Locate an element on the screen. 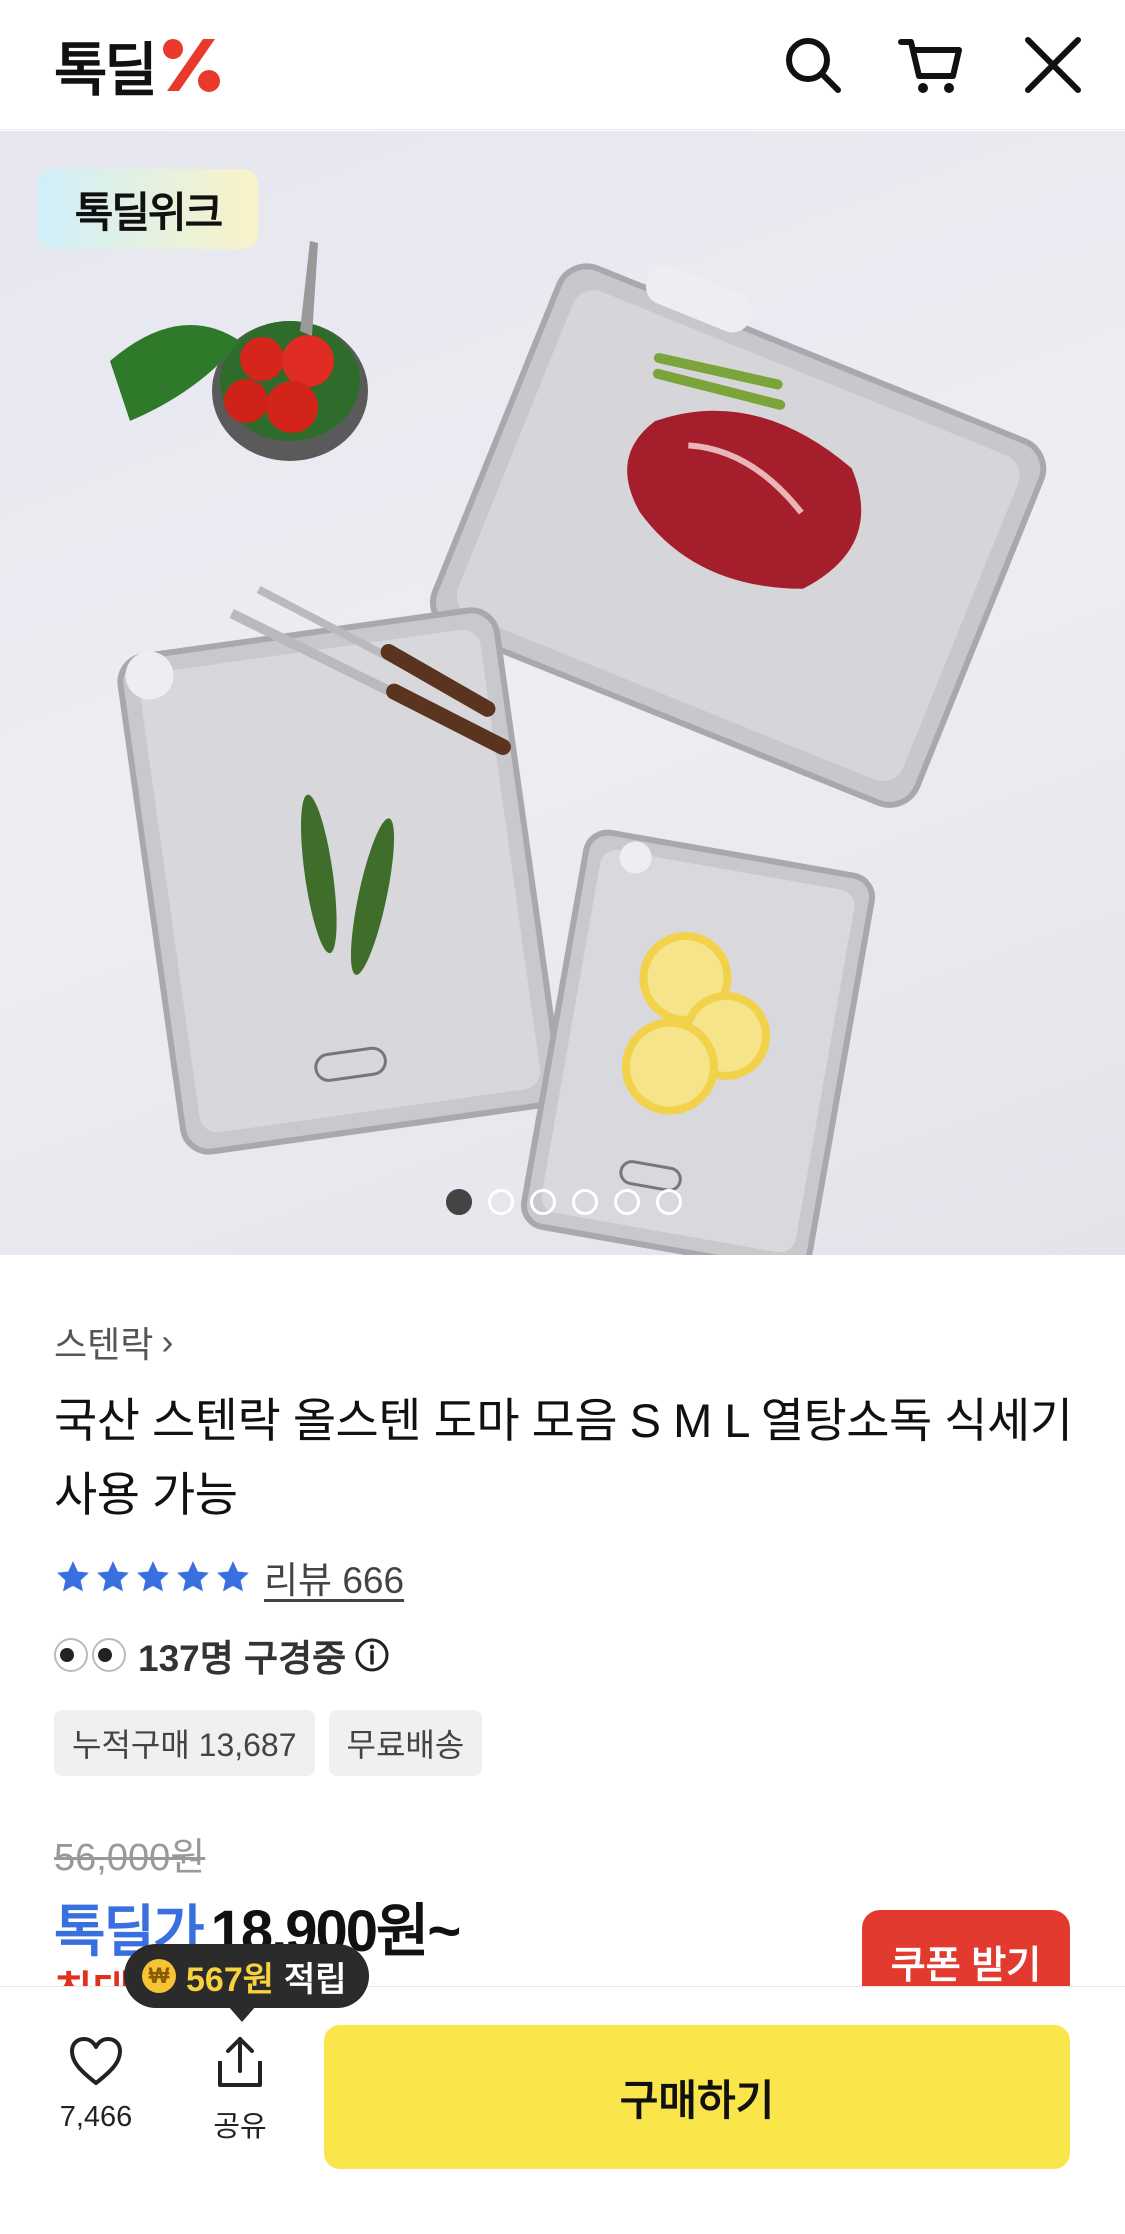 The width and height of the screenshot is (1125, 2234). close-icon is located at coordinates (1053, 65).